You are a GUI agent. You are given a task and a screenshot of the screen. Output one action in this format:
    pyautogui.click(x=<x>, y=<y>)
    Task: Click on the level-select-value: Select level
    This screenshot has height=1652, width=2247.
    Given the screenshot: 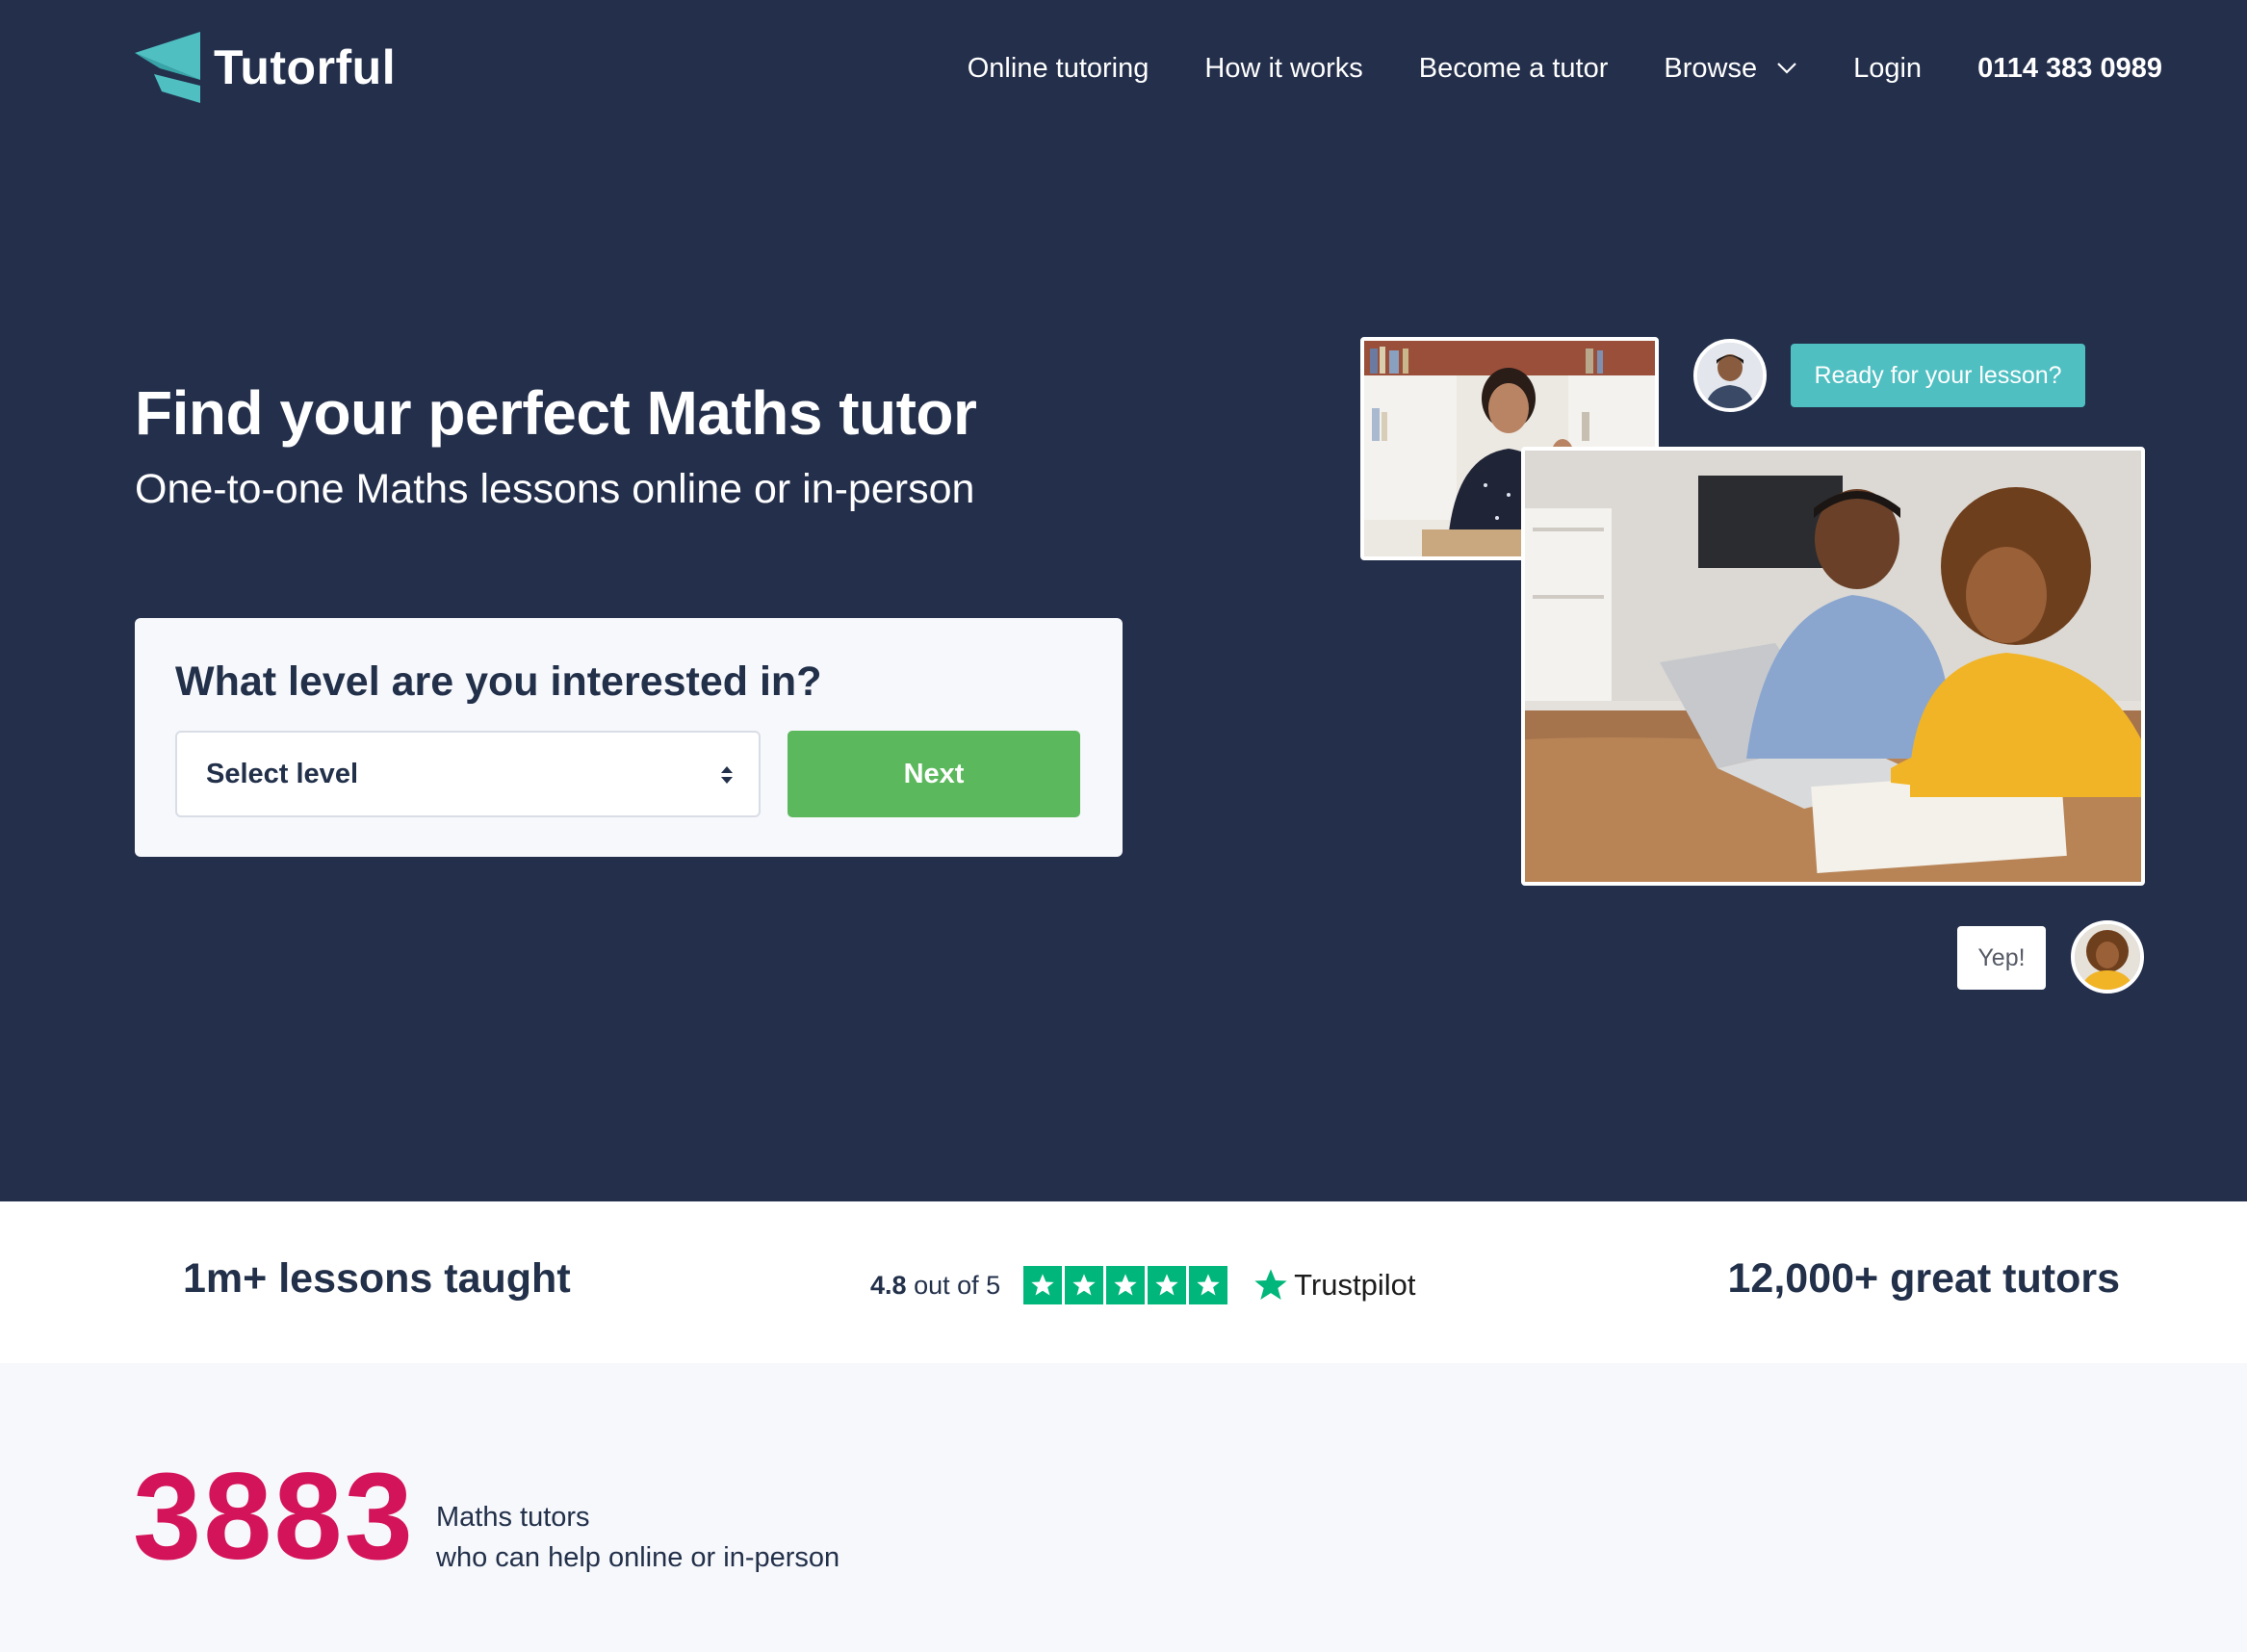 What is the action you would take?
    pyautogui.click(x=282, y=773)
    